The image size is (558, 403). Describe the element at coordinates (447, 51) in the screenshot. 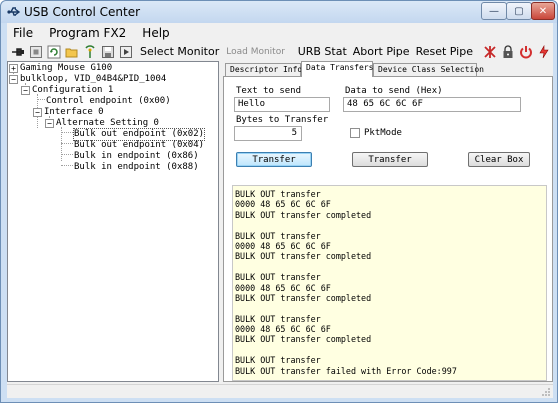

I see `reset-pipe-button: Reset Pipe` at that location.